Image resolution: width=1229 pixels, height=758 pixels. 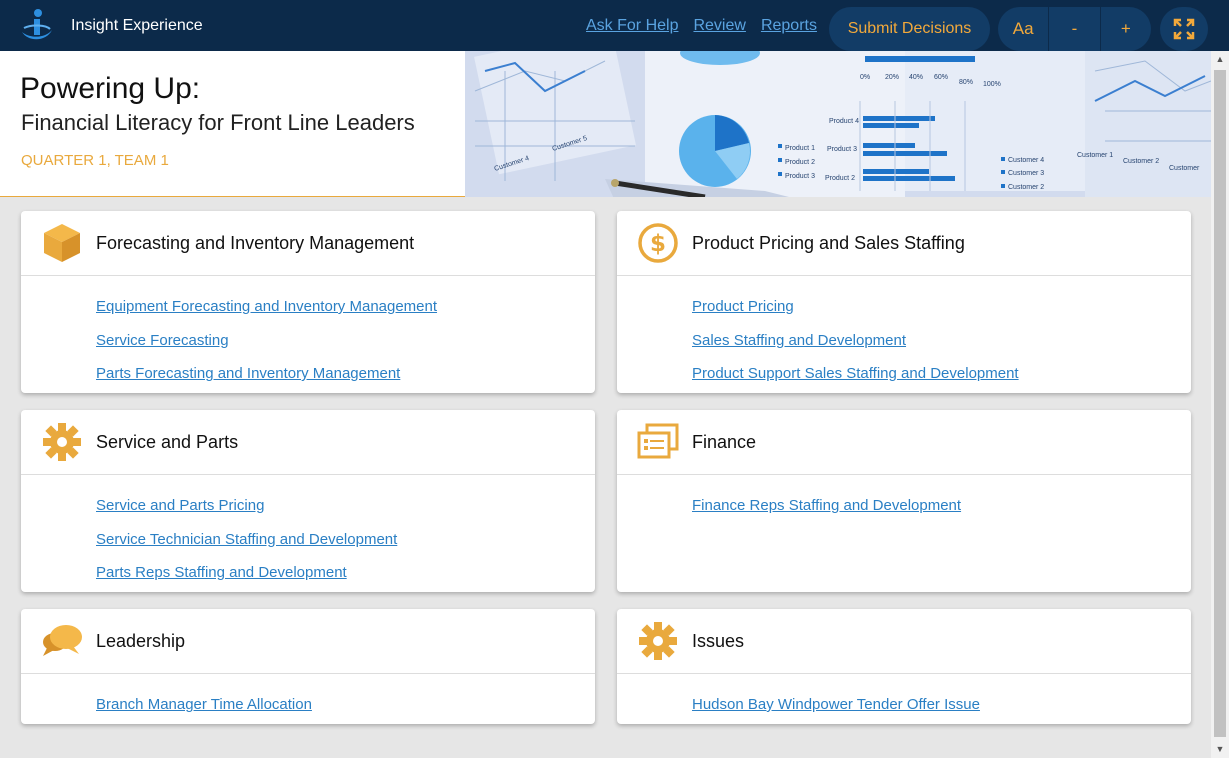 I want to click on top-links: Ask For Help Review Reports, so click(x=709, y=25).